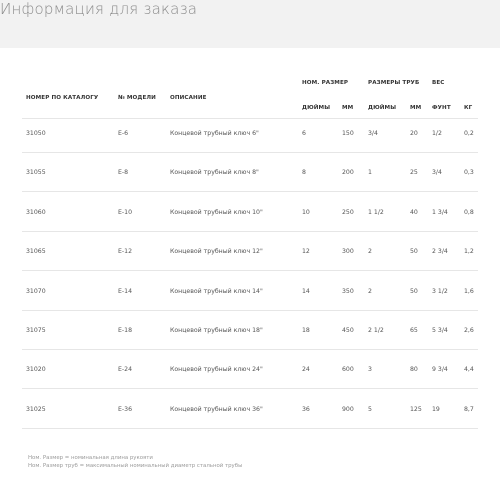  I want to click on cell-model-number: E-24, so click(125, 369).